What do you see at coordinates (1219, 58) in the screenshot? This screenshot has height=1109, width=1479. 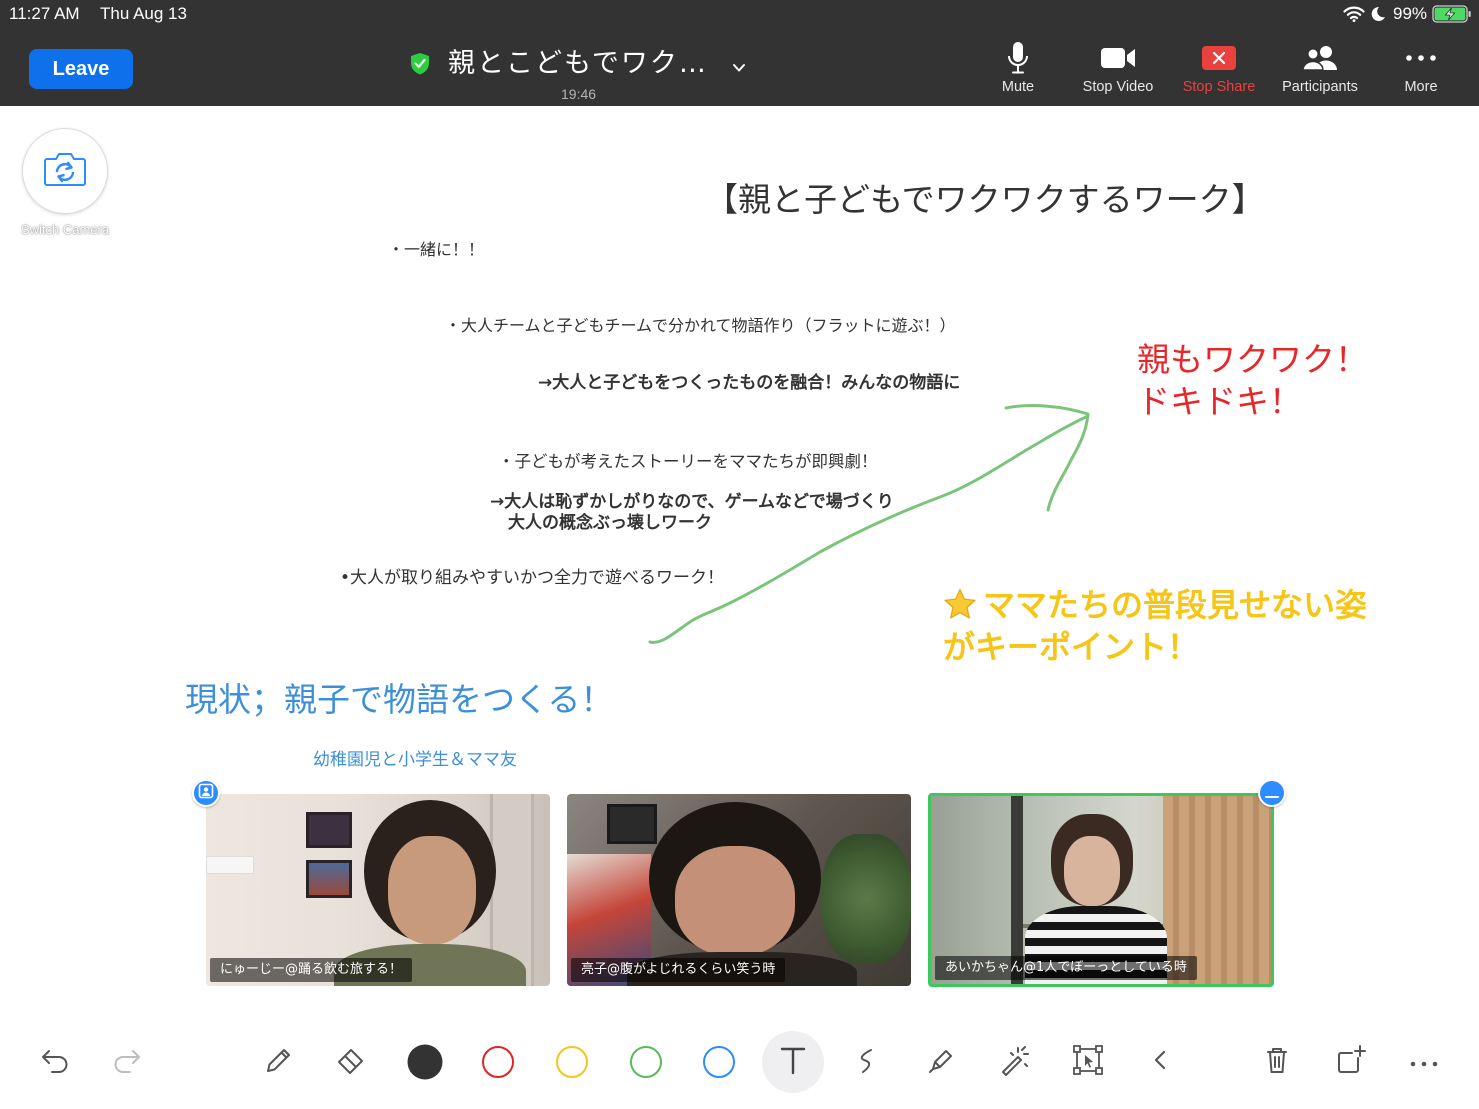 I see `stop-share-icon` at bounding box center [1219, 58].